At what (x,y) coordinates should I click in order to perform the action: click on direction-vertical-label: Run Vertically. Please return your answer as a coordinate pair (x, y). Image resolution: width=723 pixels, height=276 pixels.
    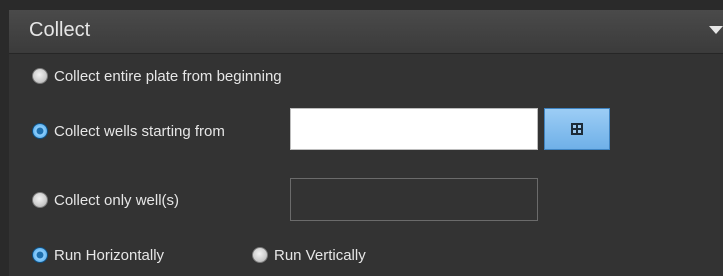
    Looking at the image, I should click on (320, 255).